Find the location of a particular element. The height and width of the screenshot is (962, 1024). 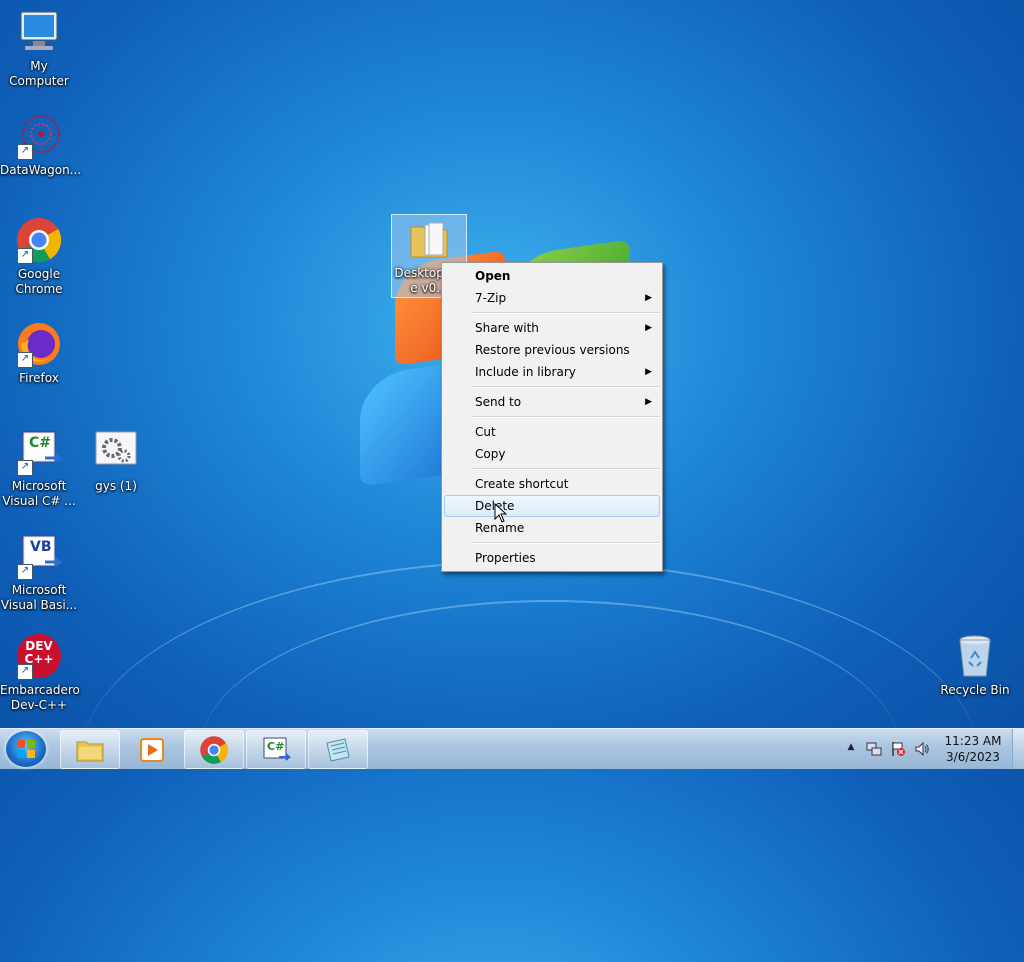

menu-item-label: Restore previous versions is located at coordinates (552, 350).